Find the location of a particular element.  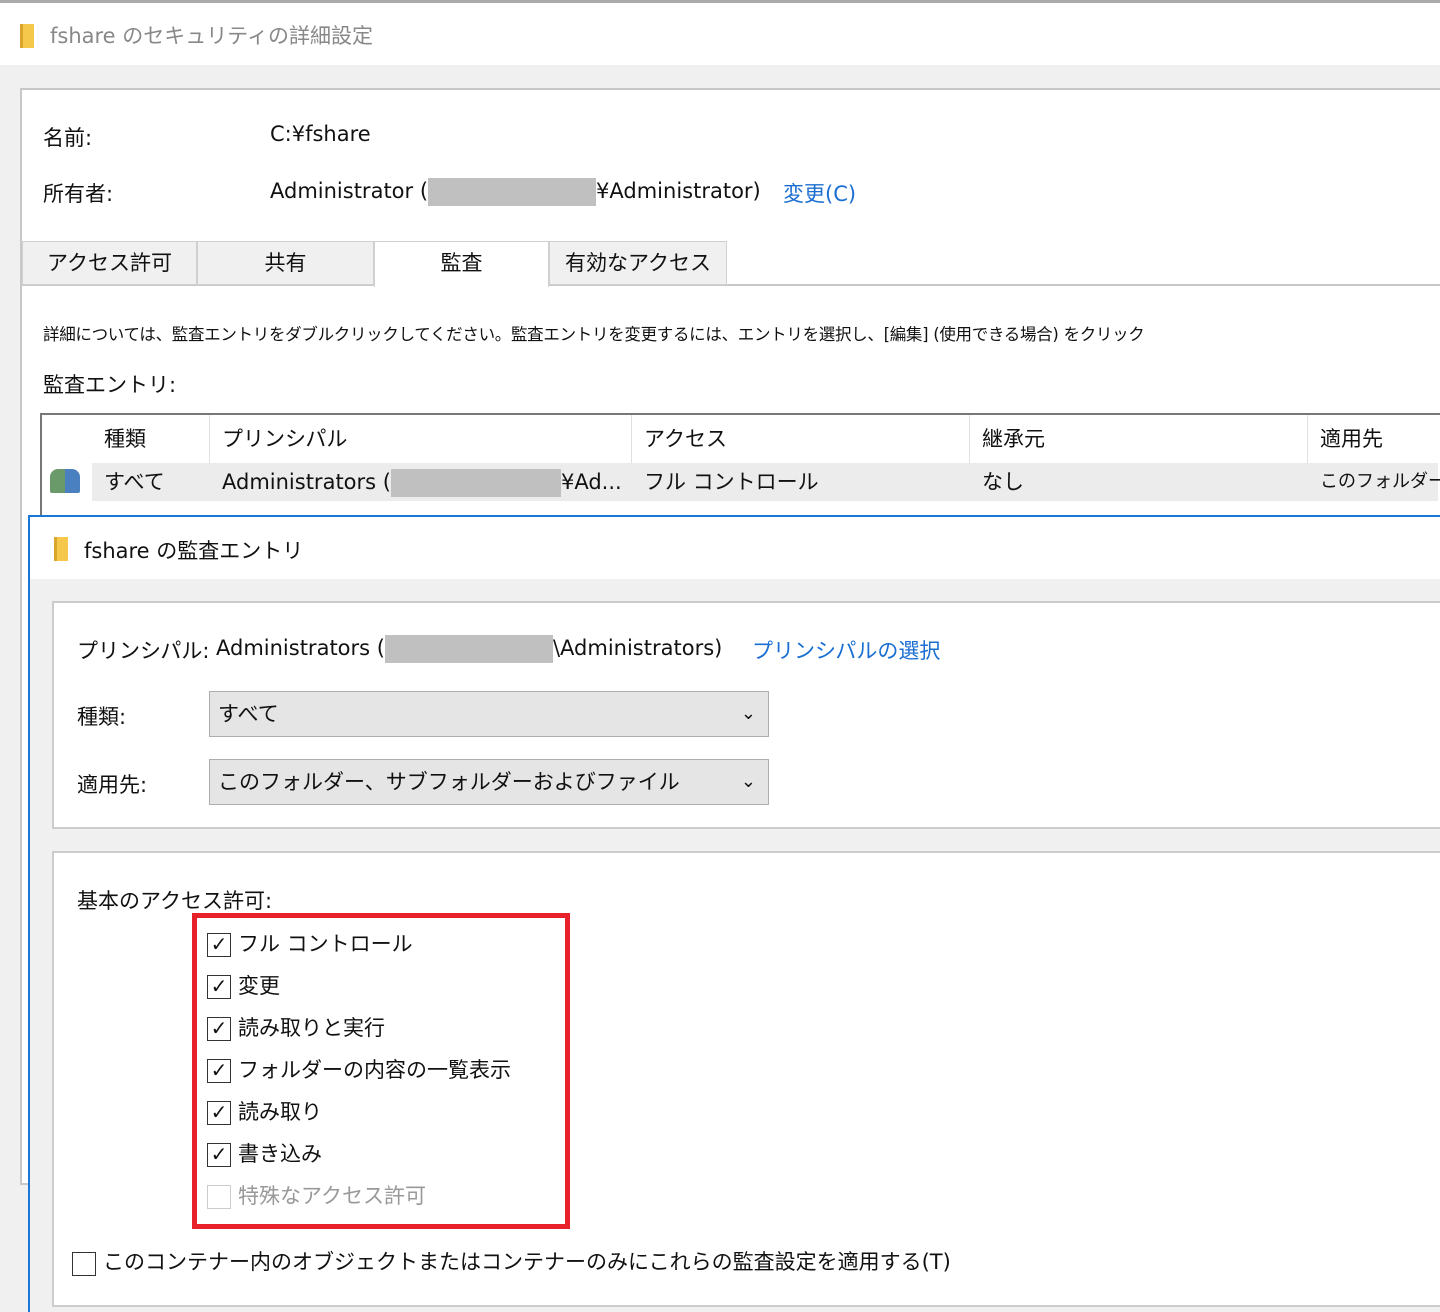

checkbox-list-folder: ✓ is located at coordinates (219, 1071).